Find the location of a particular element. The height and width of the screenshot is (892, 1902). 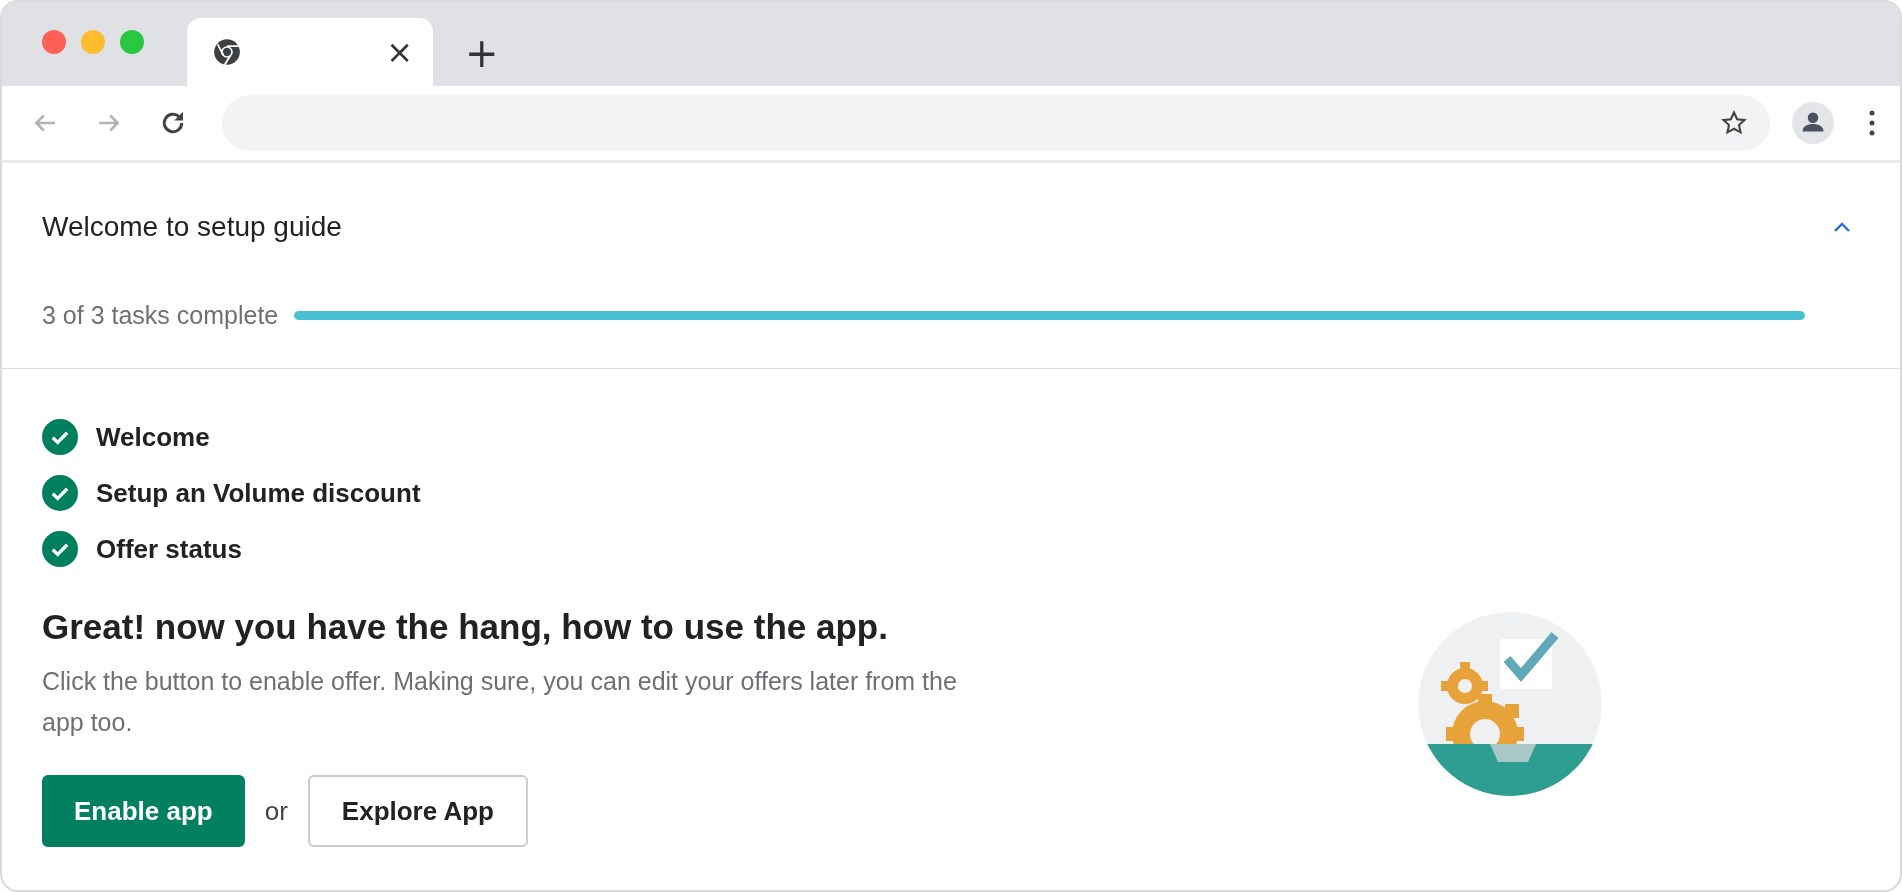

close-window-dot is located at coordinates (54, 42).